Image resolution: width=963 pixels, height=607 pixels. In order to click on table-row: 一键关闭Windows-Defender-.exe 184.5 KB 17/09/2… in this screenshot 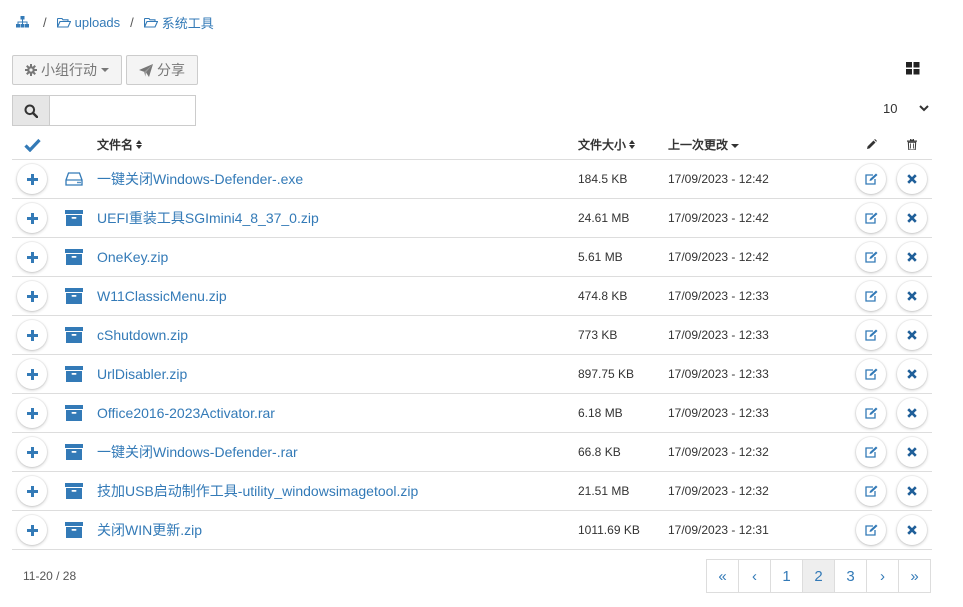, I will do `click(472, 179)`.